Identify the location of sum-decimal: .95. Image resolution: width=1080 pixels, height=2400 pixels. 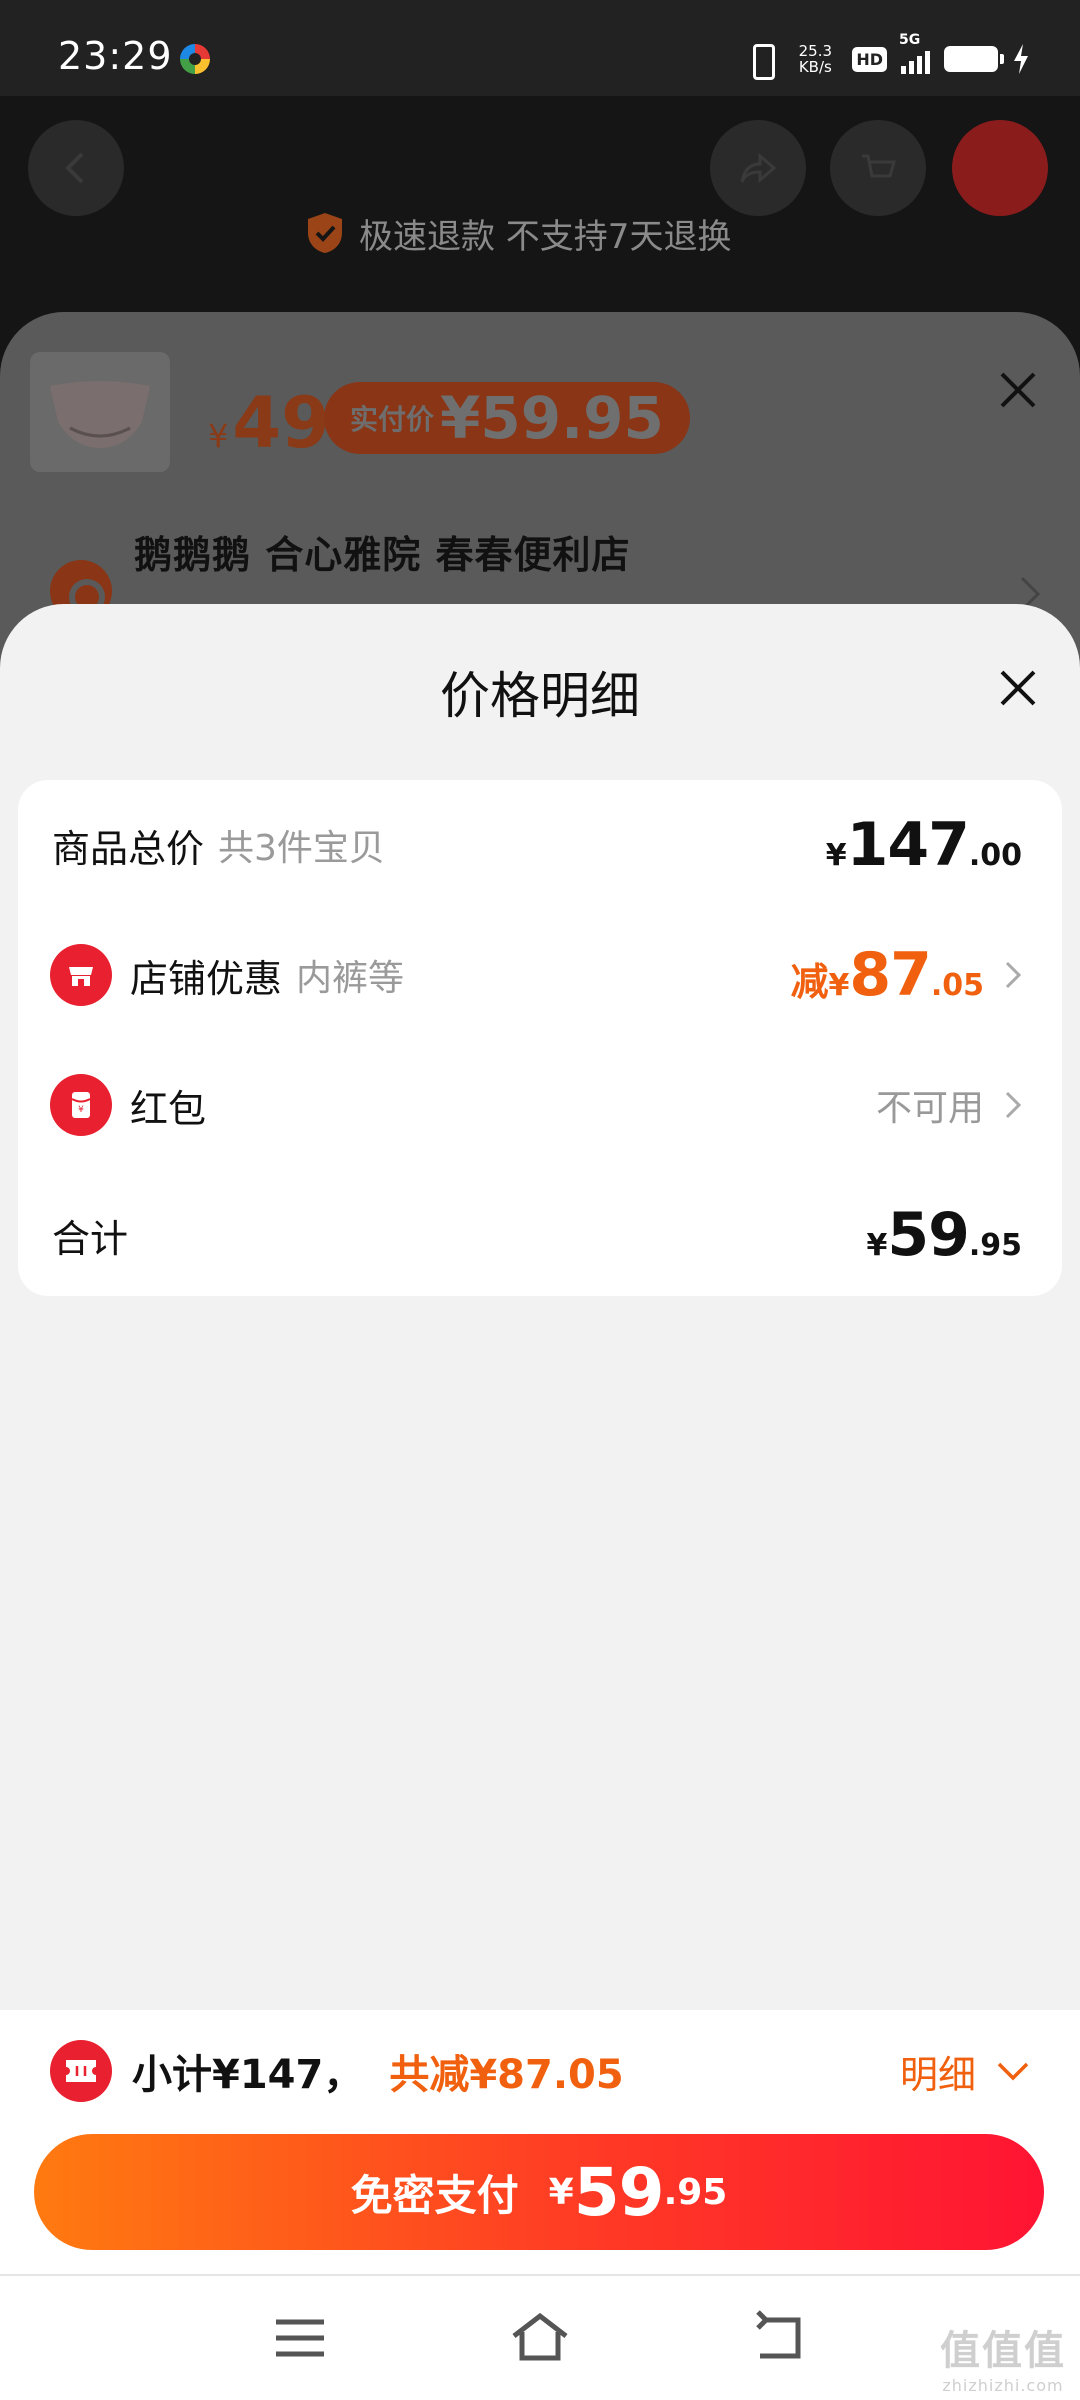
(995, 1245).